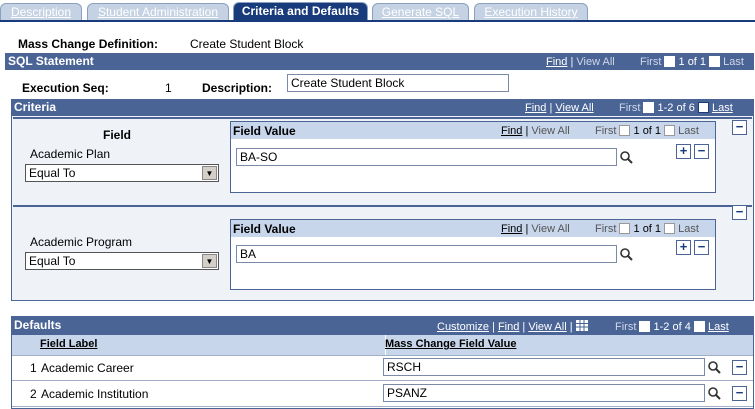  I want to click on tab-generate-sql: Generate SQL, so click(420, 11).